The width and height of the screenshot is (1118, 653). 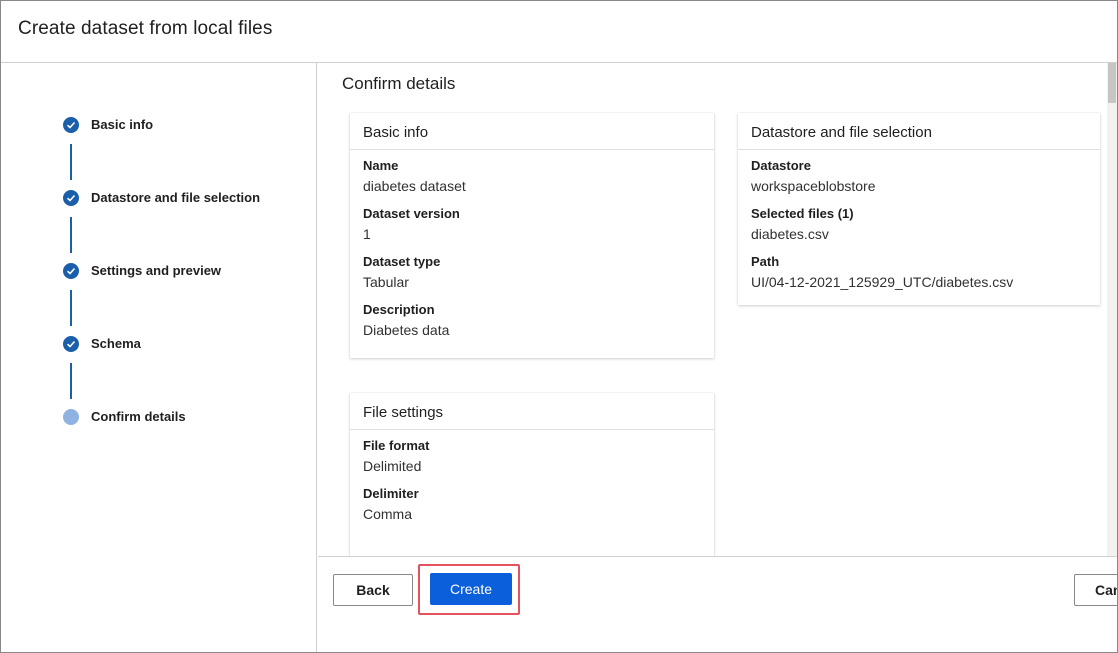 I want to click on field-value: Comma, so click(x=388, y=514).